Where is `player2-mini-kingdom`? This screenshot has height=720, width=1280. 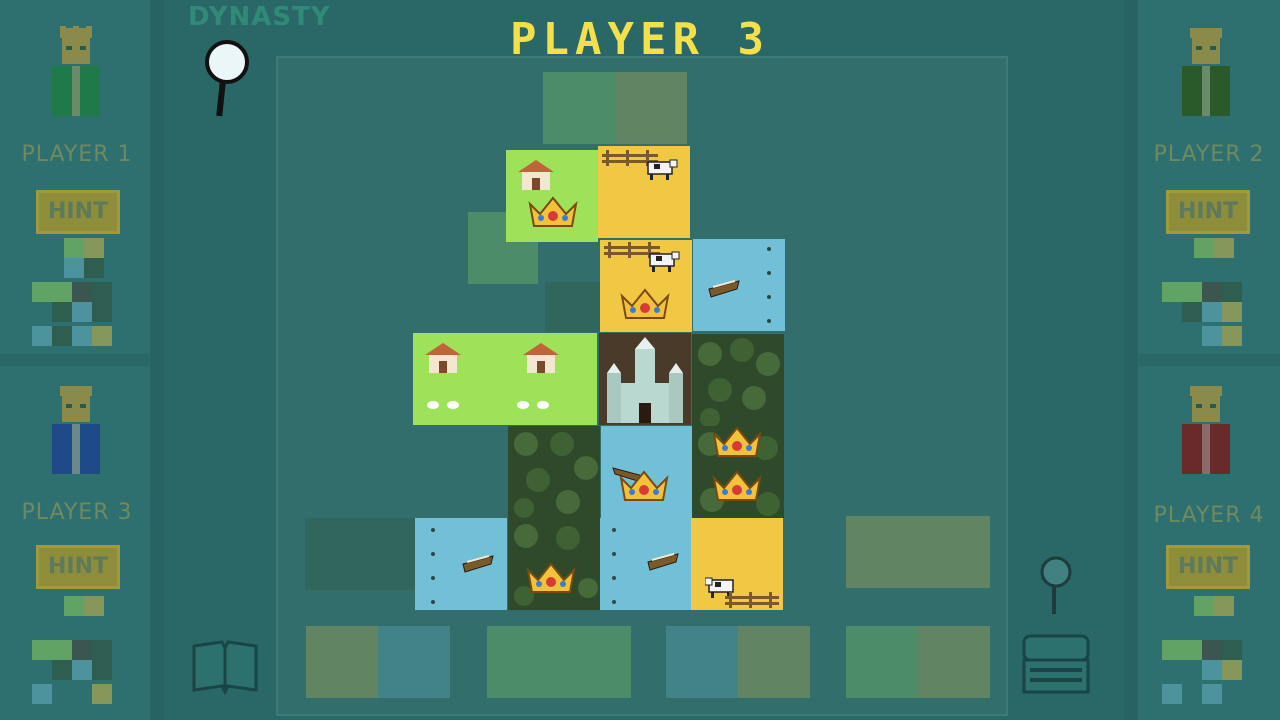 player2-mini-kingdom is located at coordinates (1202, 292).